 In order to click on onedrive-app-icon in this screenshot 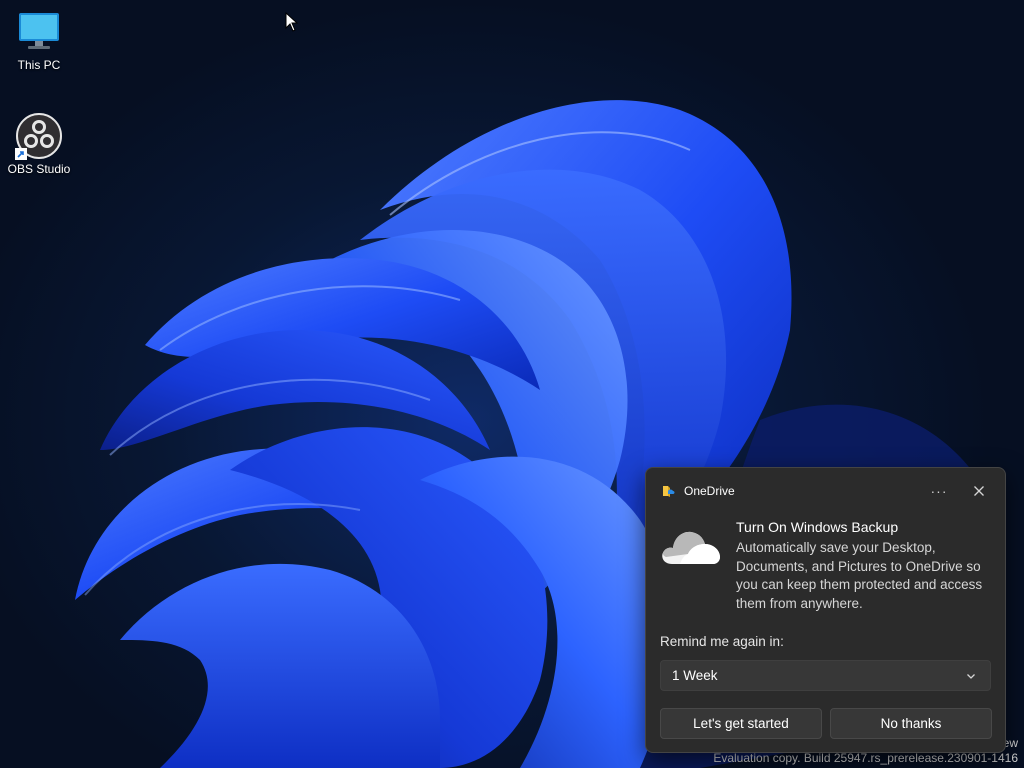, I will do `click(669, 491)`.